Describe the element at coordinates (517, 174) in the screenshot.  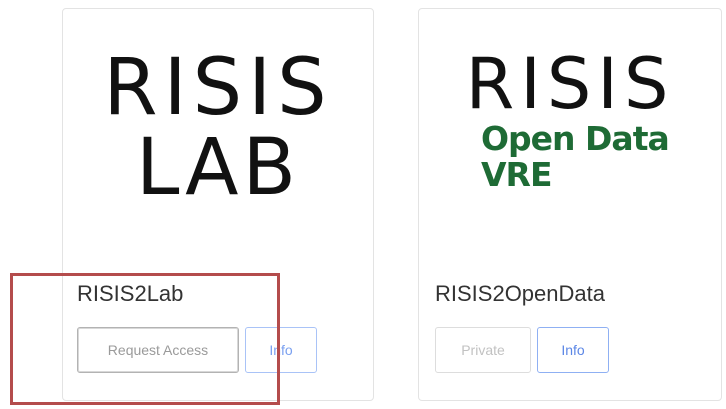
I see `logo-subtext-vre: VRE` at that location.